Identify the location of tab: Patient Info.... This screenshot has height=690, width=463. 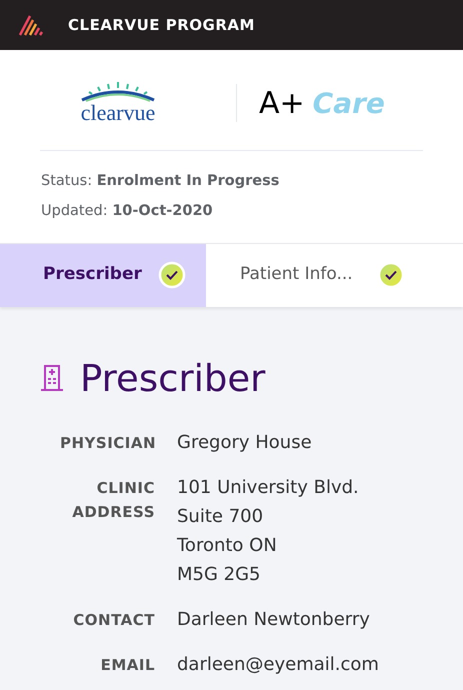
(334, 275).